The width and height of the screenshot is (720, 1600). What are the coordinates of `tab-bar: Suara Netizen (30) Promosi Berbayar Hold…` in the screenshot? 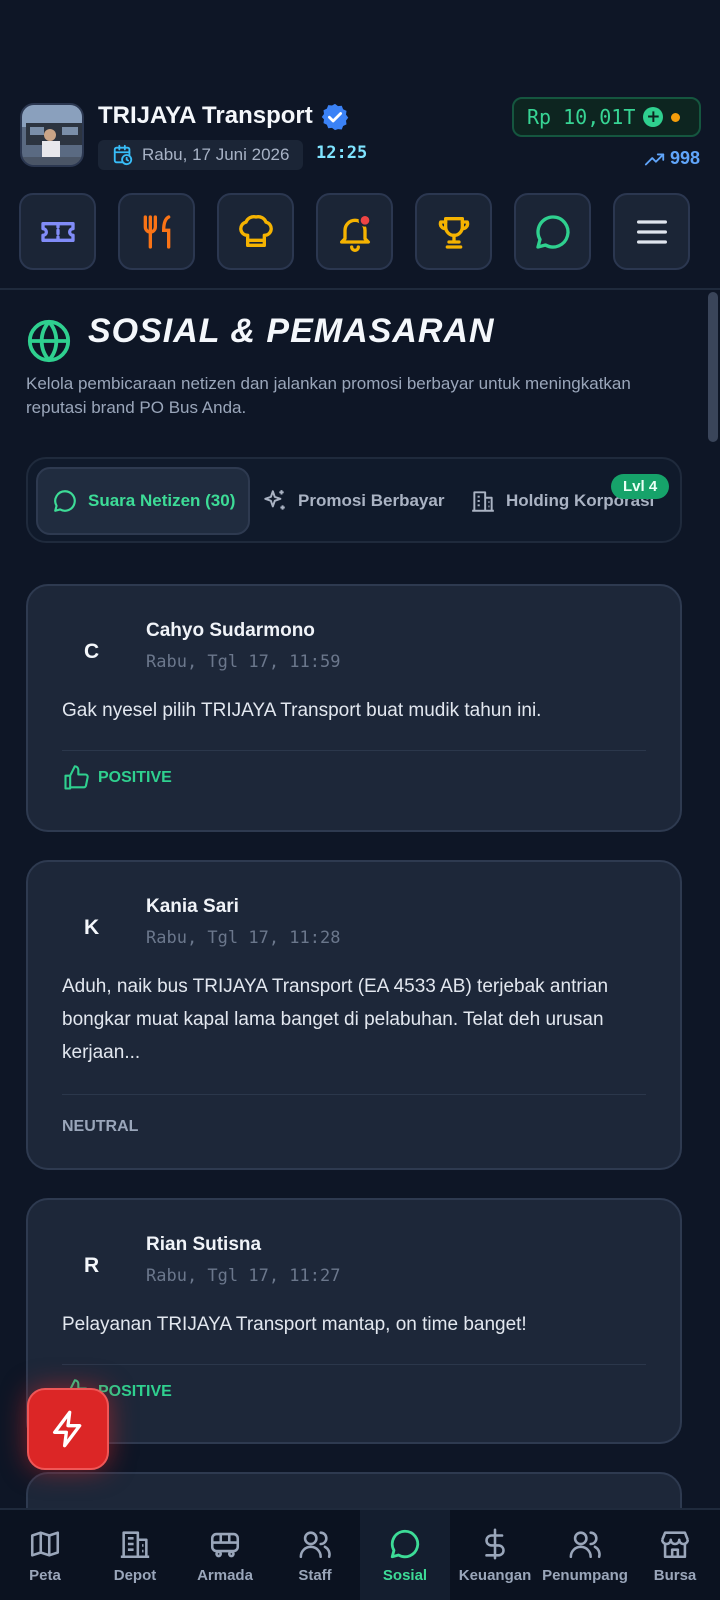 It's located at (354, 500).